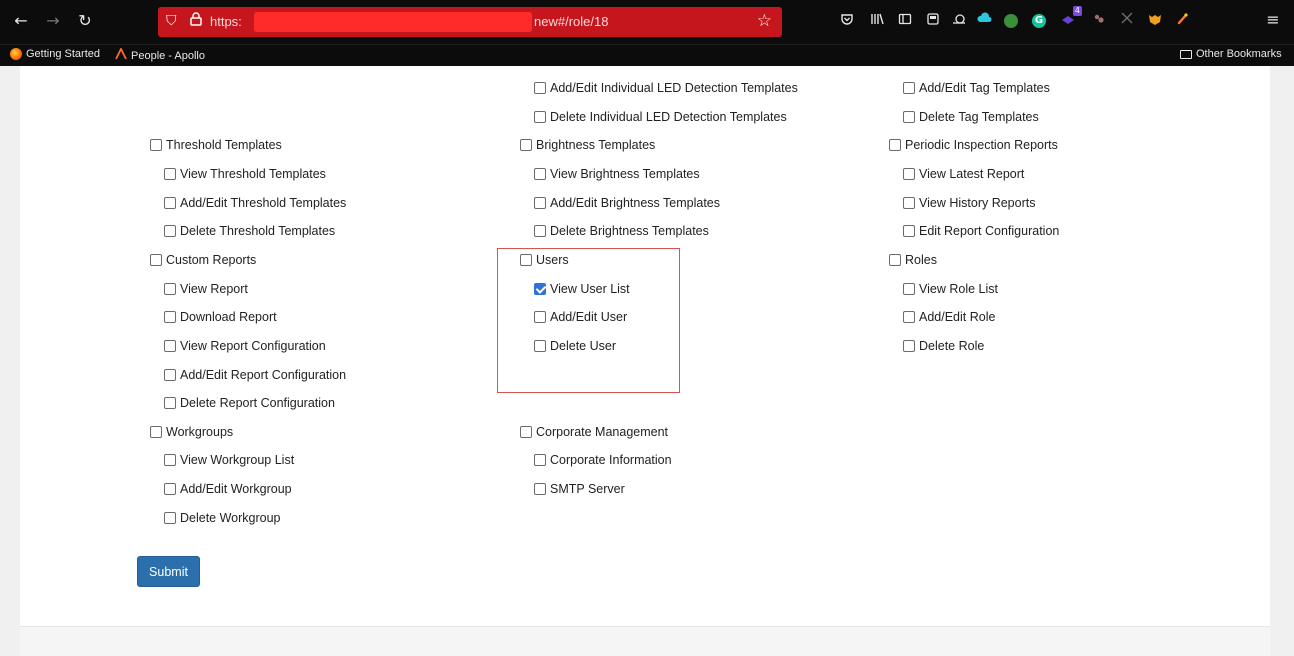 The width and height of the screenshot is (1294, 656). Describe the element at coordinates (1039, 21) in the screenshot. I see `grammarly-icon: G` at that location.